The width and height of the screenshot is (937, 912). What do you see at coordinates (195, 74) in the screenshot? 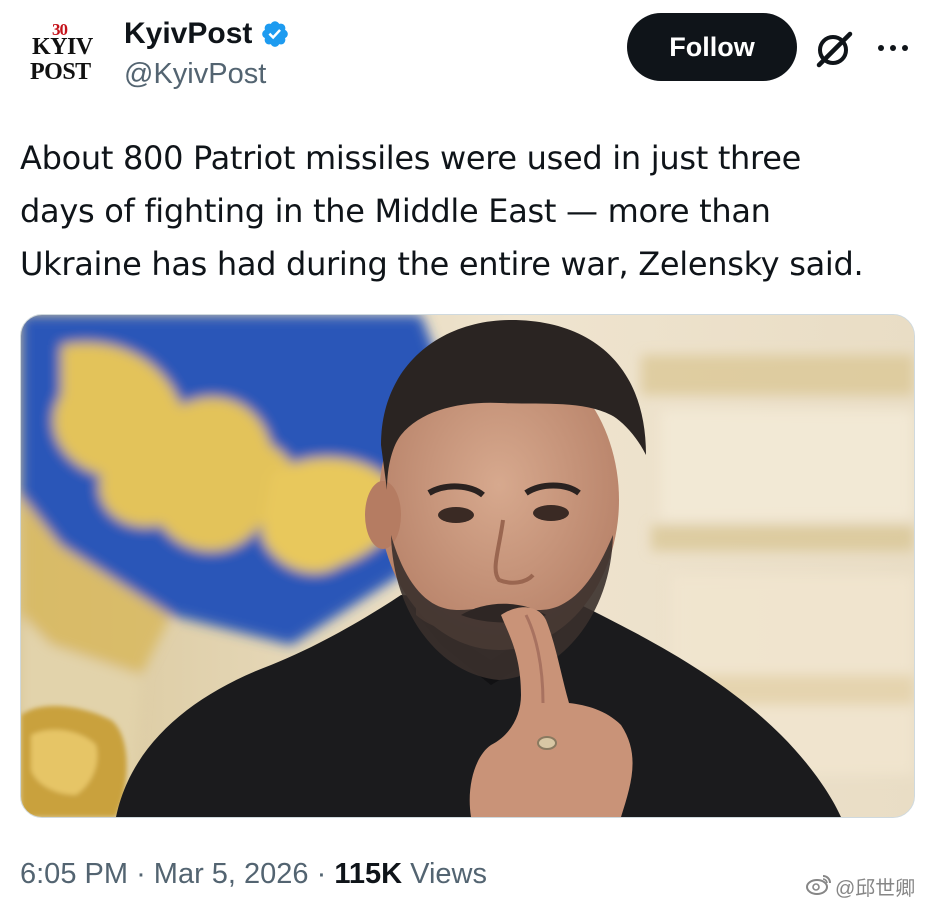
I see `account-handle: @KyivPost` at bounding box center [195, 74].